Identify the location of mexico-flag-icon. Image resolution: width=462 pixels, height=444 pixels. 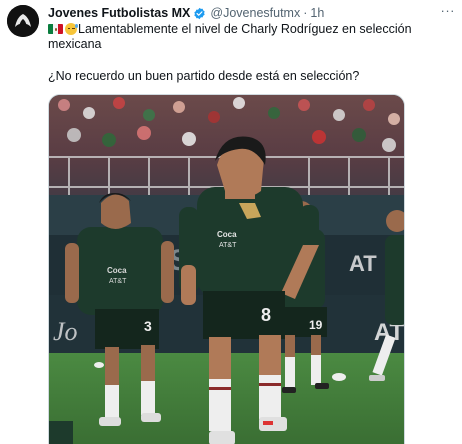
(55, 29).